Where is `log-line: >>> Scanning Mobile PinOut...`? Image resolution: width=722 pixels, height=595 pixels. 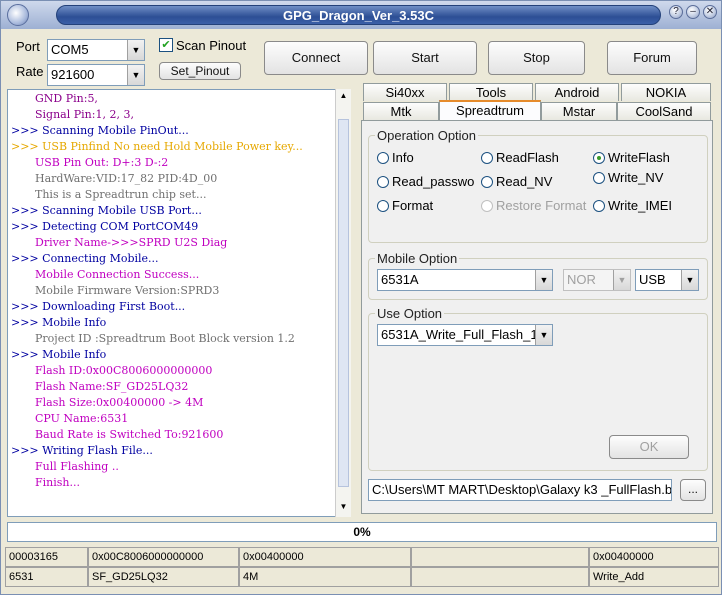
log-line: >>> Scanning Mobile PinOut... is located at coordinates (100, 130).